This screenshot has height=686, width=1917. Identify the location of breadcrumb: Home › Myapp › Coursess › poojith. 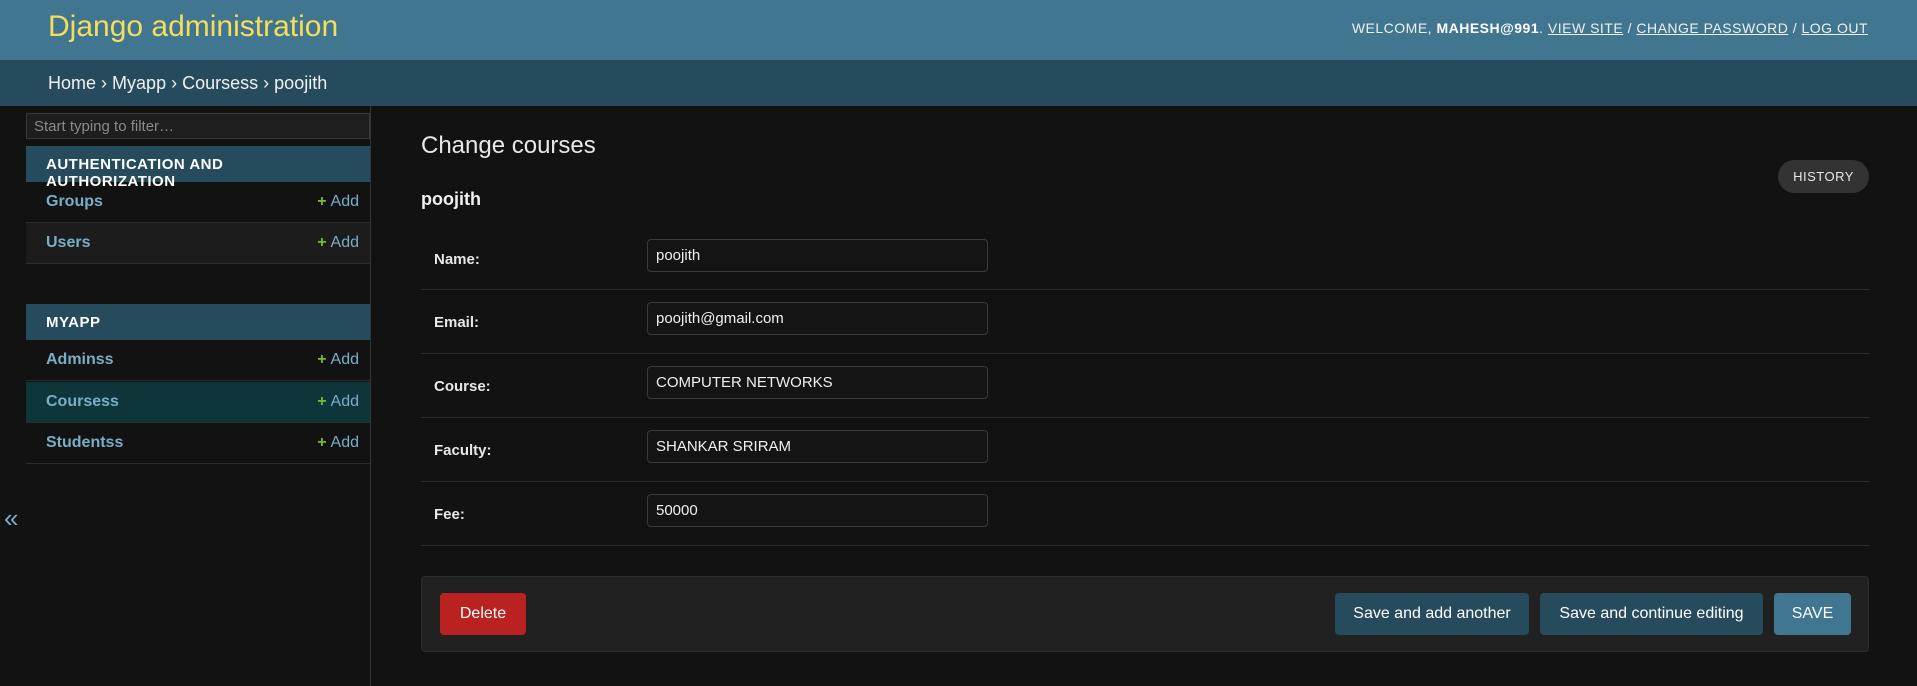
(958, 83).